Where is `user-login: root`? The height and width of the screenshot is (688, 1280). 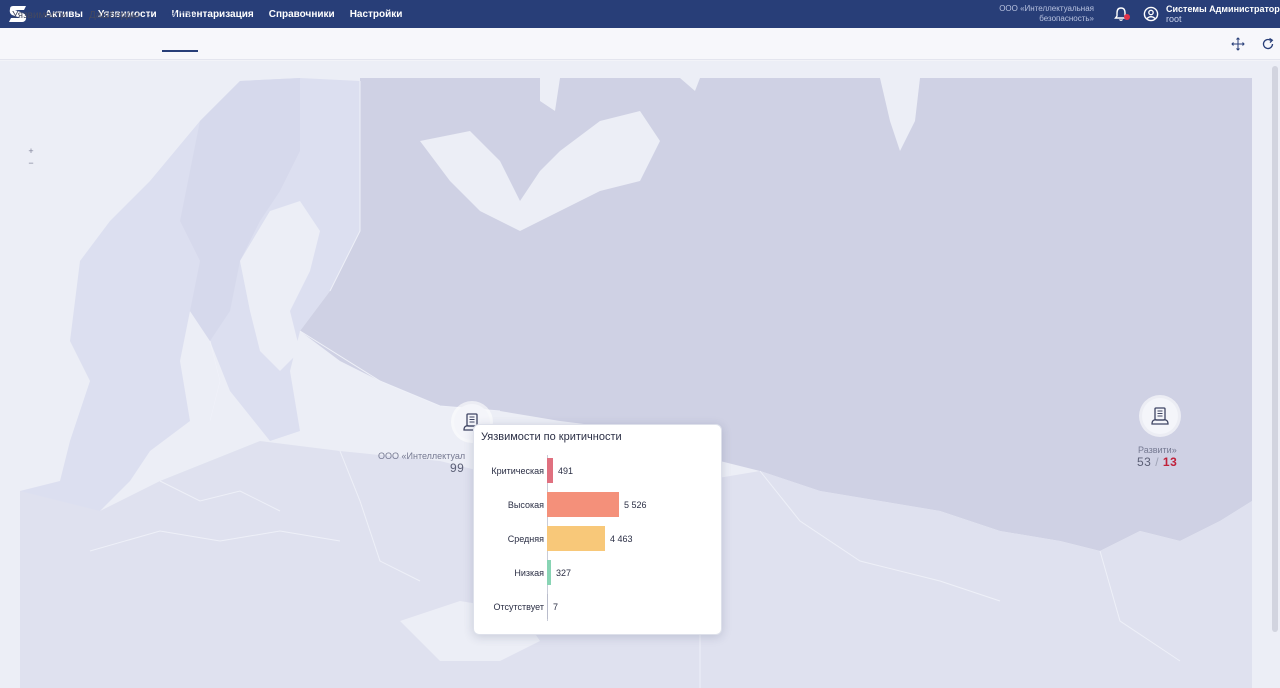 user-login: root is located at coordinates (1174, 19).